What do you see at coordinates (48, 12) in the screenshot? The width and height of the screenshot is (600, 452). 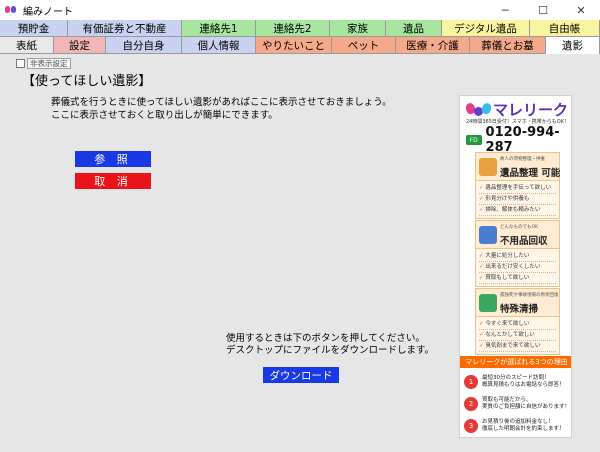 I see `window-title: 編みノート` at bounding box center [48, 12].